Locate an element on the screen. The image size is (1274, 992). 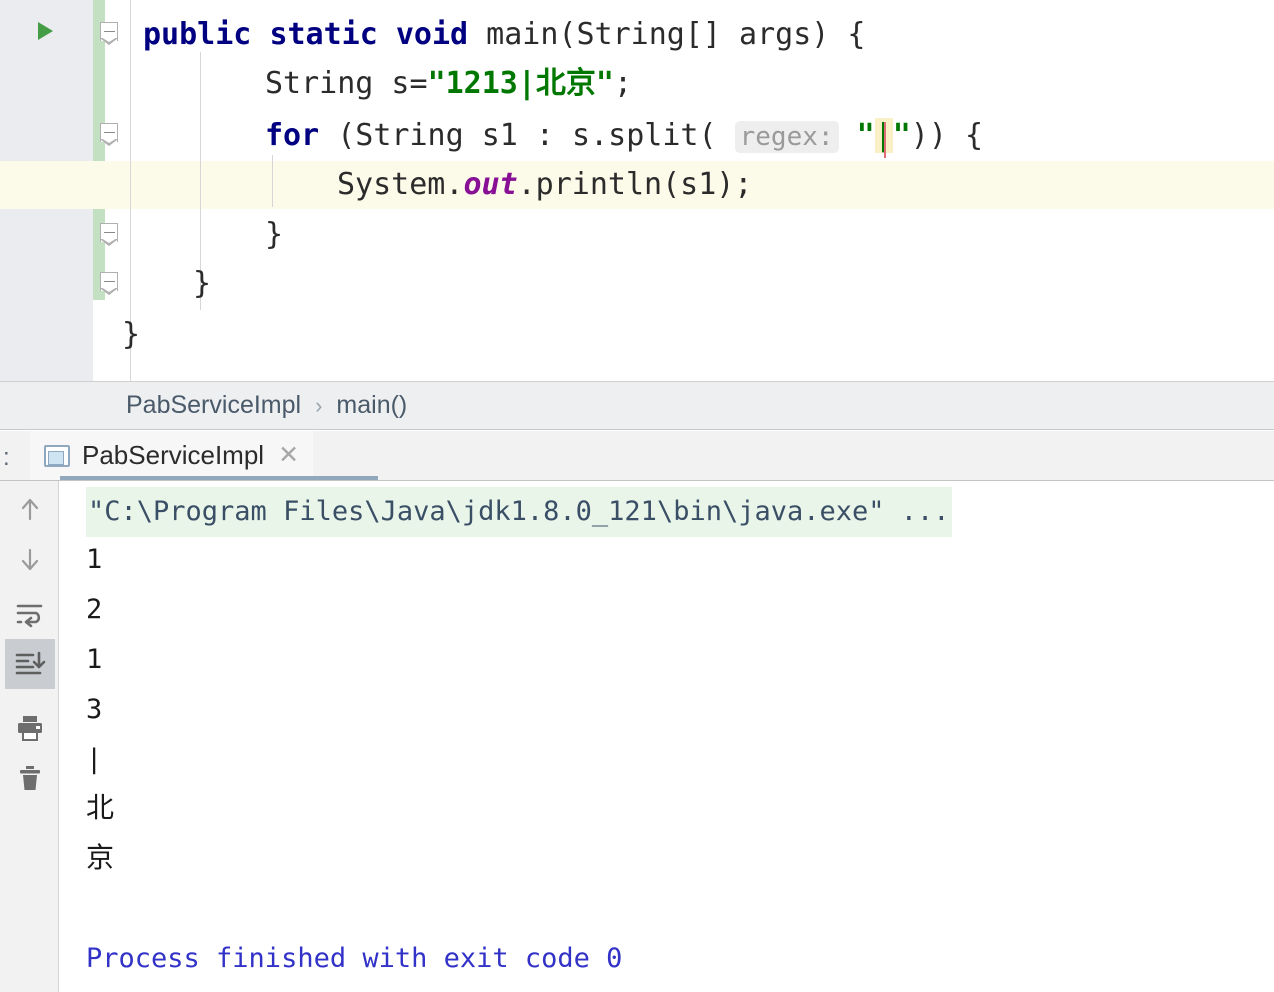
tab-label: PabServiceImpl is located at coordinates (173, 455).